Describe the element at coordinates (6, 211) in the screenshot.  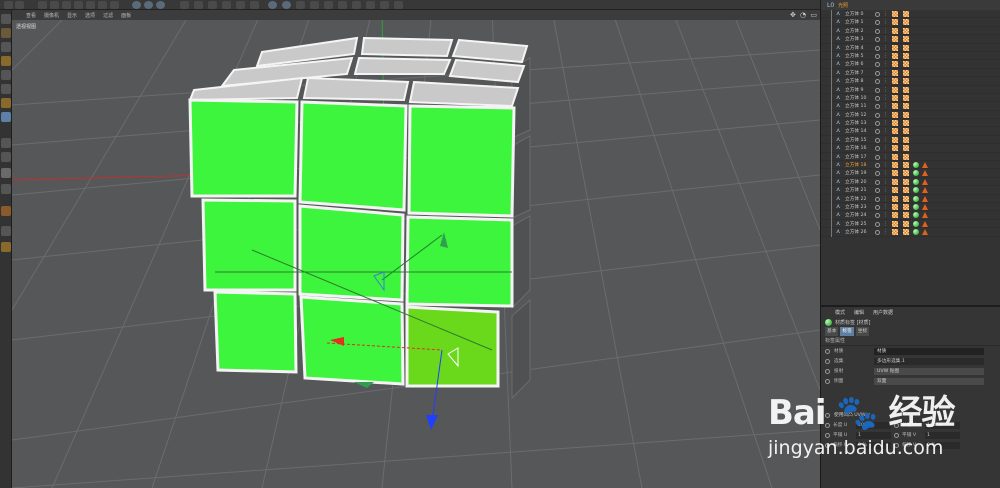
I see `brush-tool-button` at that location.